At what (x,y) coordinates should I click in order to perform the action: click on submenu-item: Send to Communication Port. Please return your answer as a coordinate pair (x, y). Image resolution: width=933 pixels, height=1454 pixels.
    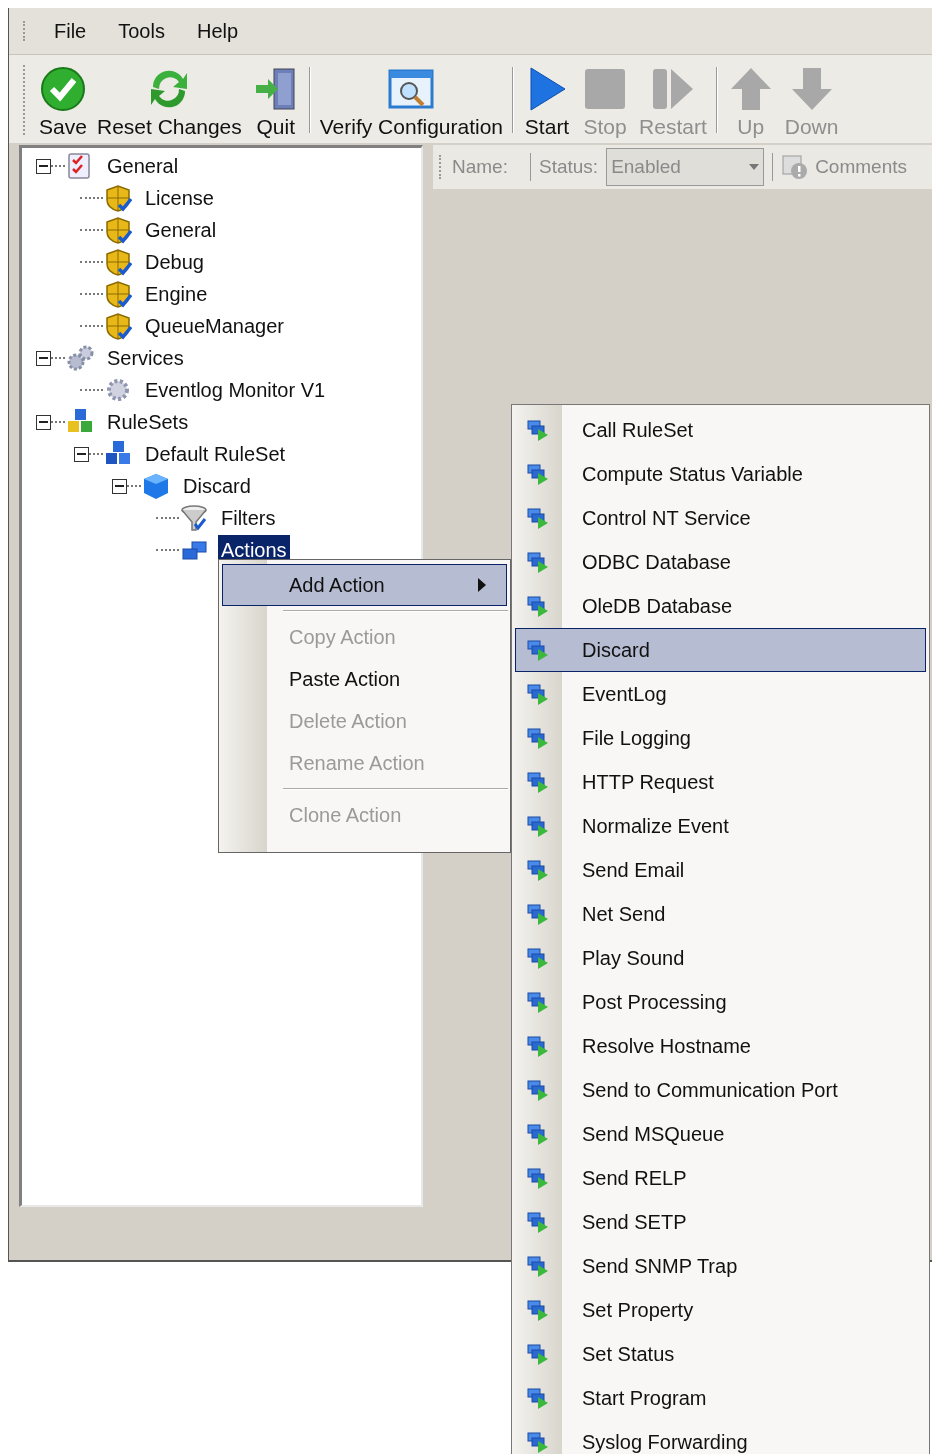
    Looking at the image, I should click on (720, 1090).